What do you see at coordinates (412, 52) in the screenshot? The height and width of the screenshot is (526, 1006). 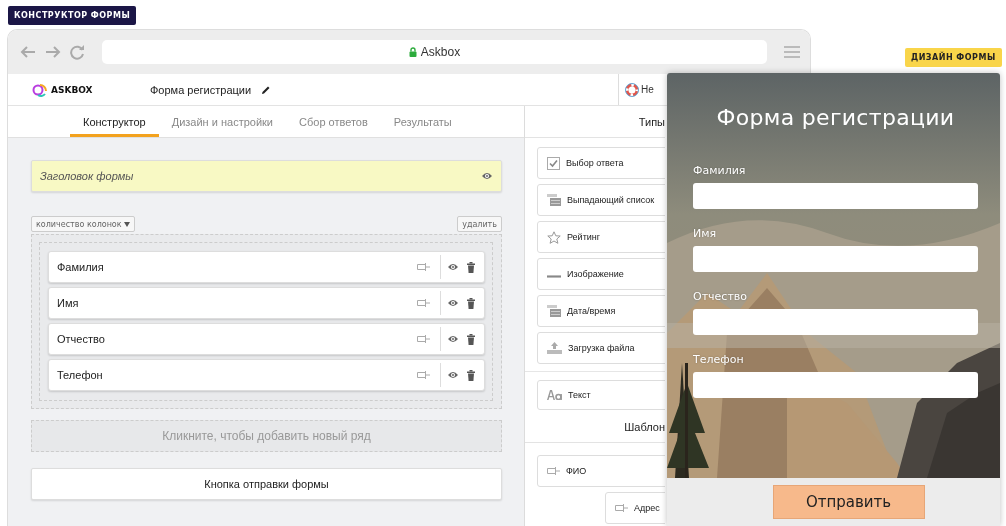 I see `lock-icon` at bounding box center [412, 52].